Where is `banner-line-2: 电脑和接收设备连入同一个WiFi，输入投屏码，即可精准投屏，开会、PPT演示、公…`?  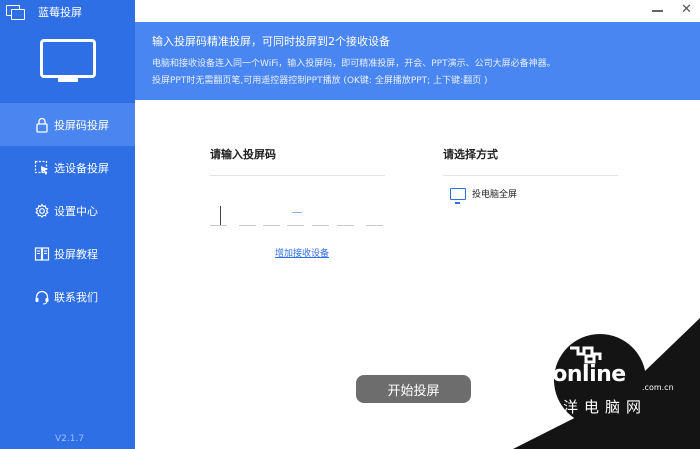
banner-line-2: 电脑和接收设备连入同一个WiFi，输入投屏码，即可精准投屏，开会、PPT演示、公… is located at coordinates (354, 64).